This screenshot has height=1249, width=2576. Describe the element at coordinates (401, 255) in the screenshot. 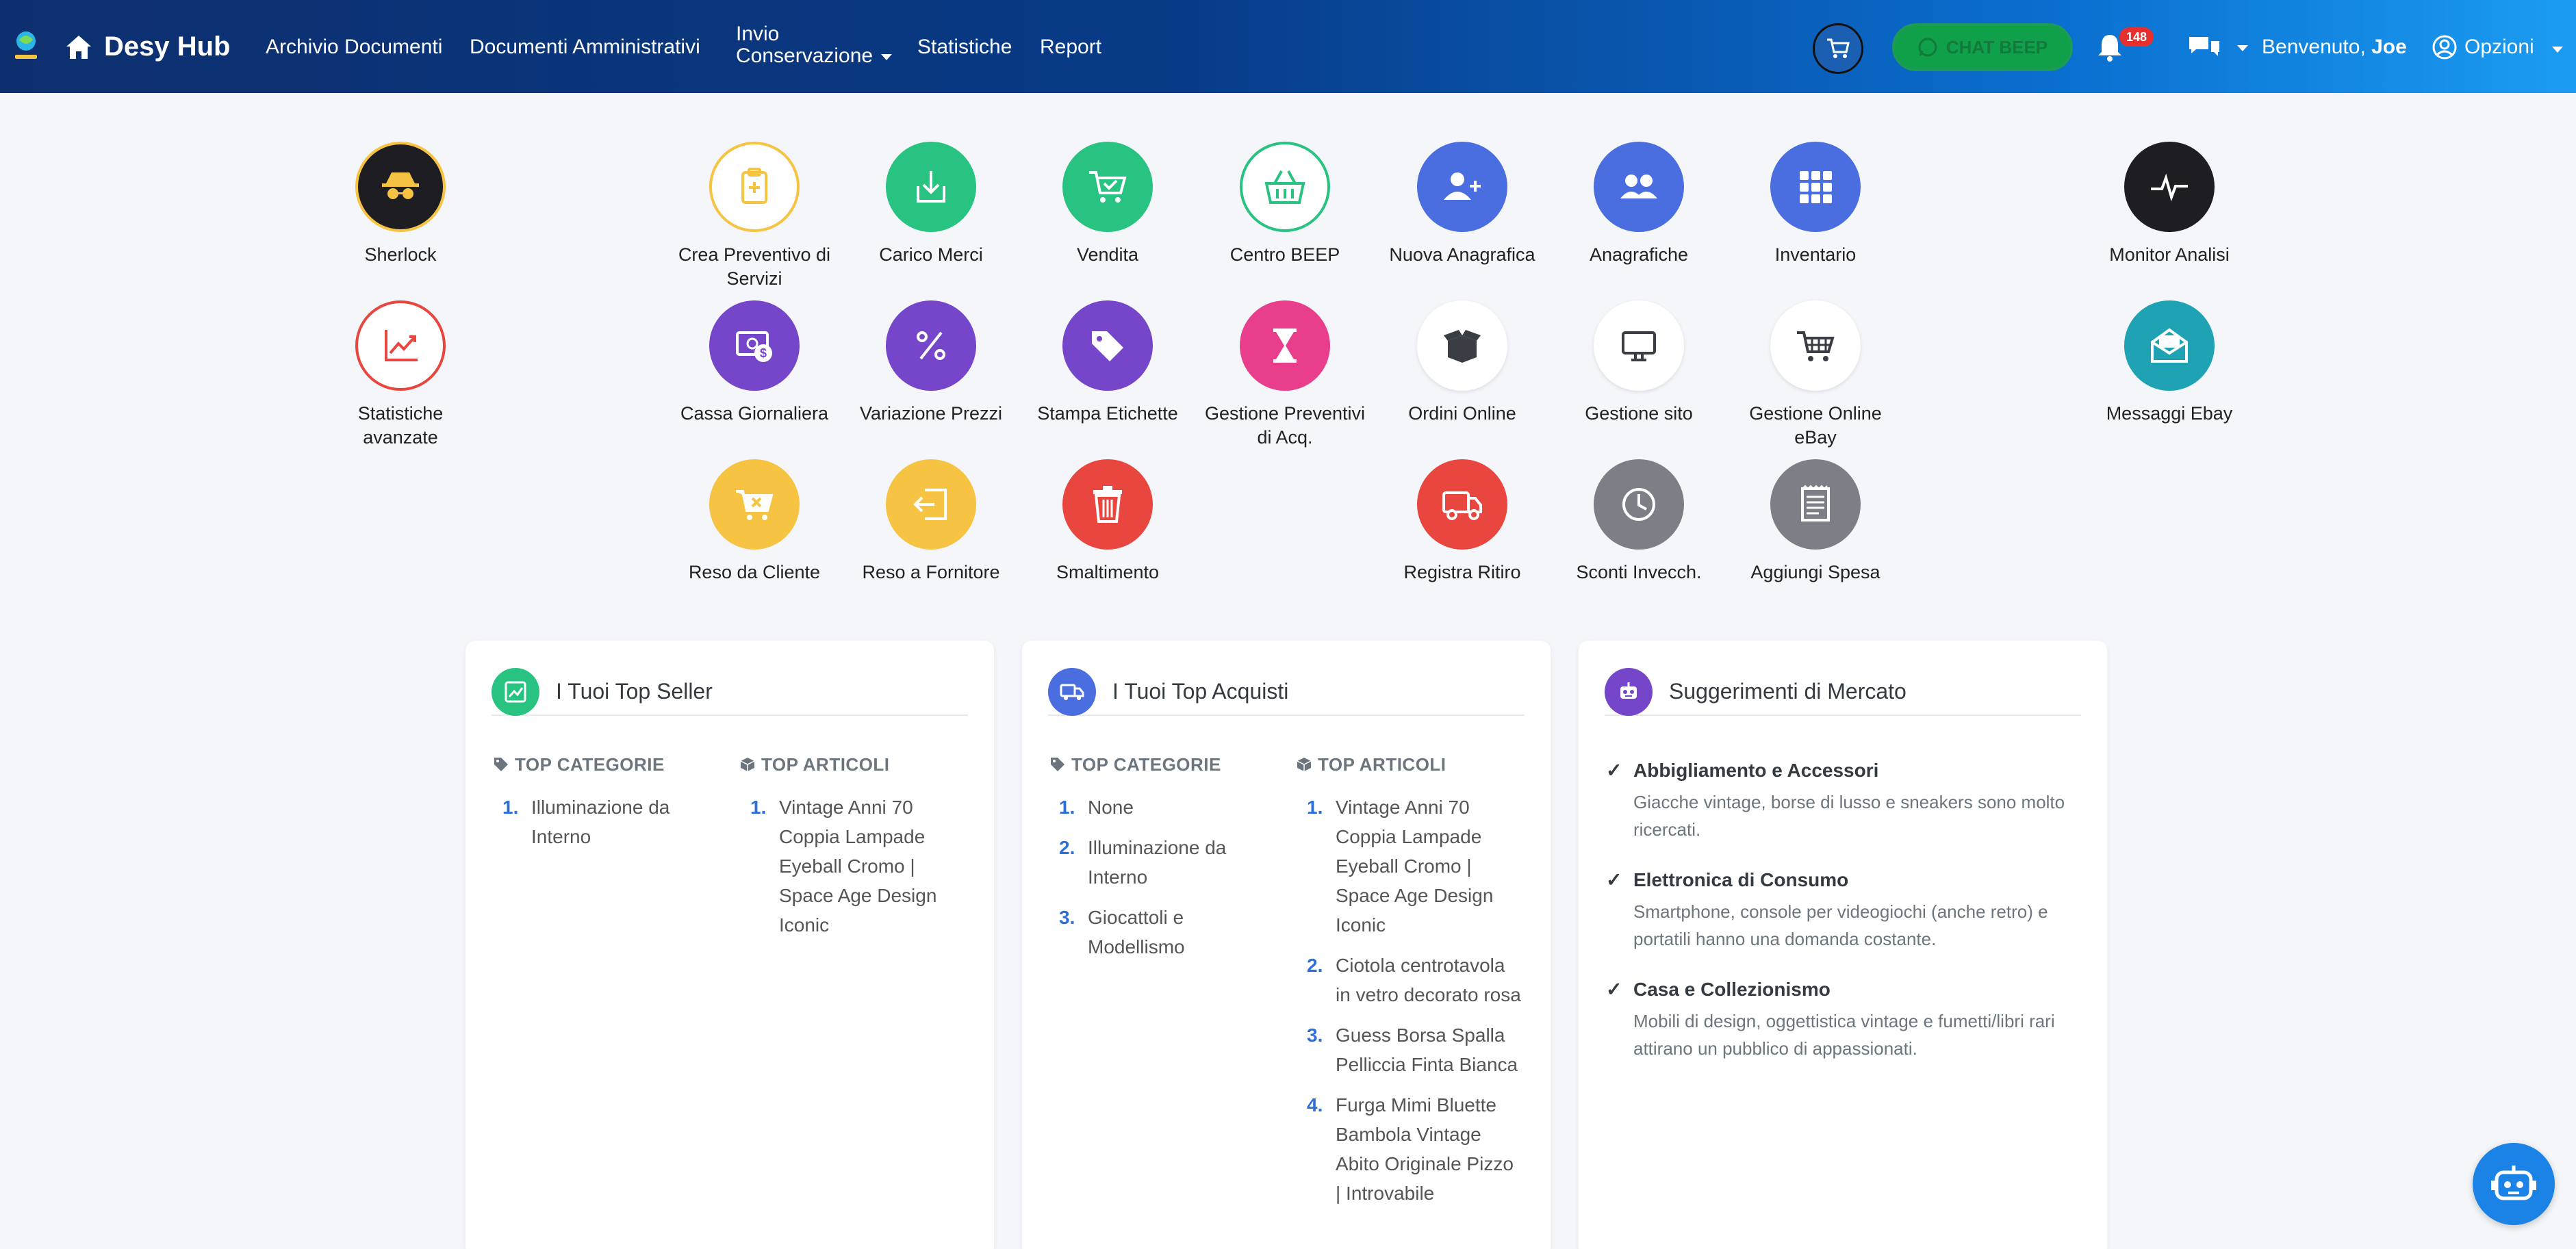

I see `tile-label: Sherlock` at that location.